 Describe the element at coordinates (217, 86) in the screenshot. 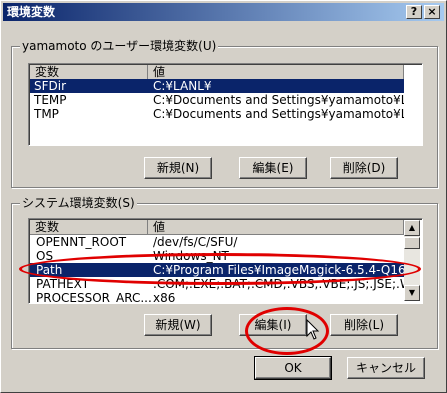

I see `list-item: SFDir C:¥LANL¥` at that location.